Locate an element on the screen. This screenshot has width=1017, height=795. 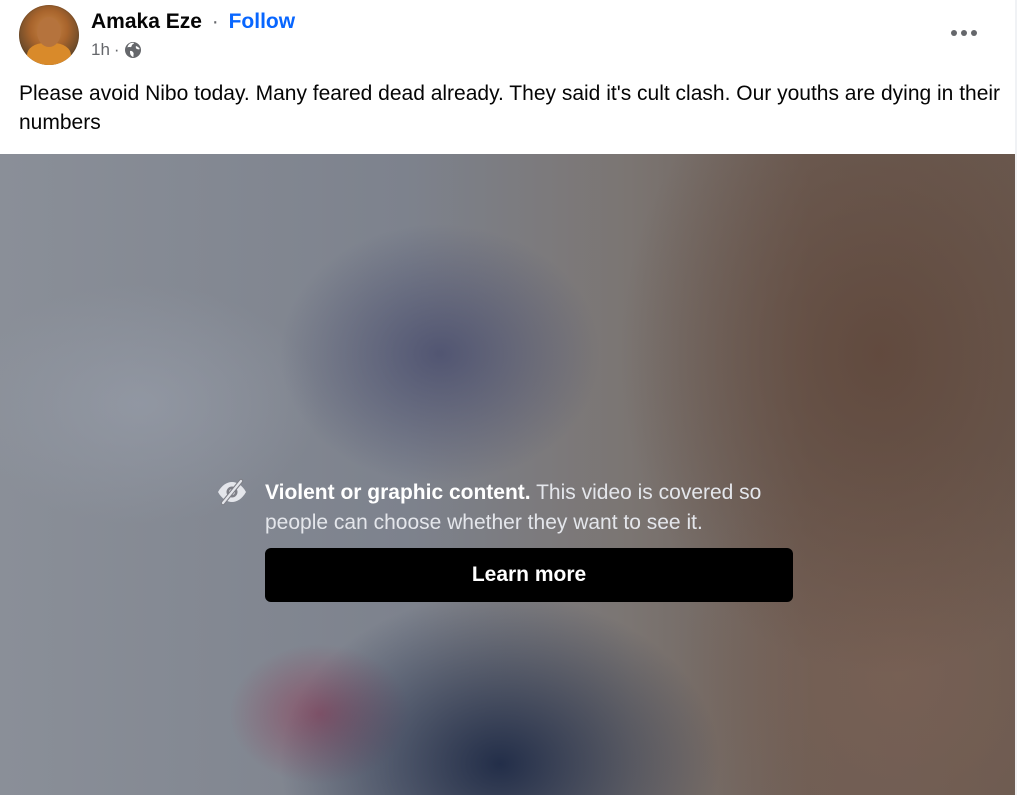
avatar-face is located at coordinates (49, 32).